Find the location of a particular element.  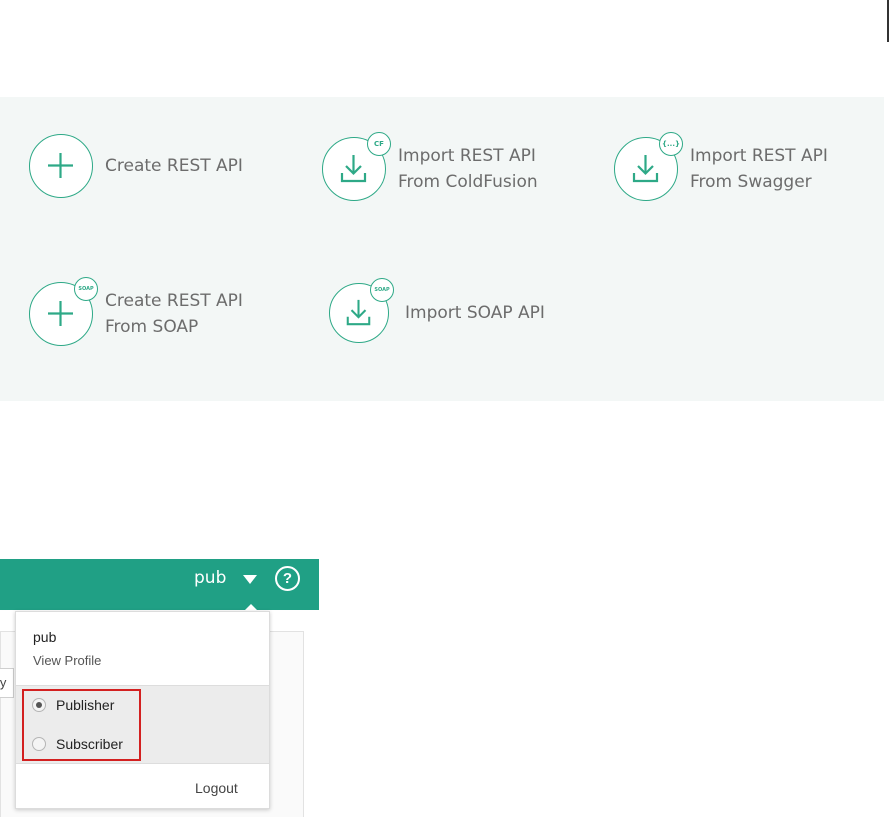

view-profile-link: View Profile is located at coordinates (67, 660).